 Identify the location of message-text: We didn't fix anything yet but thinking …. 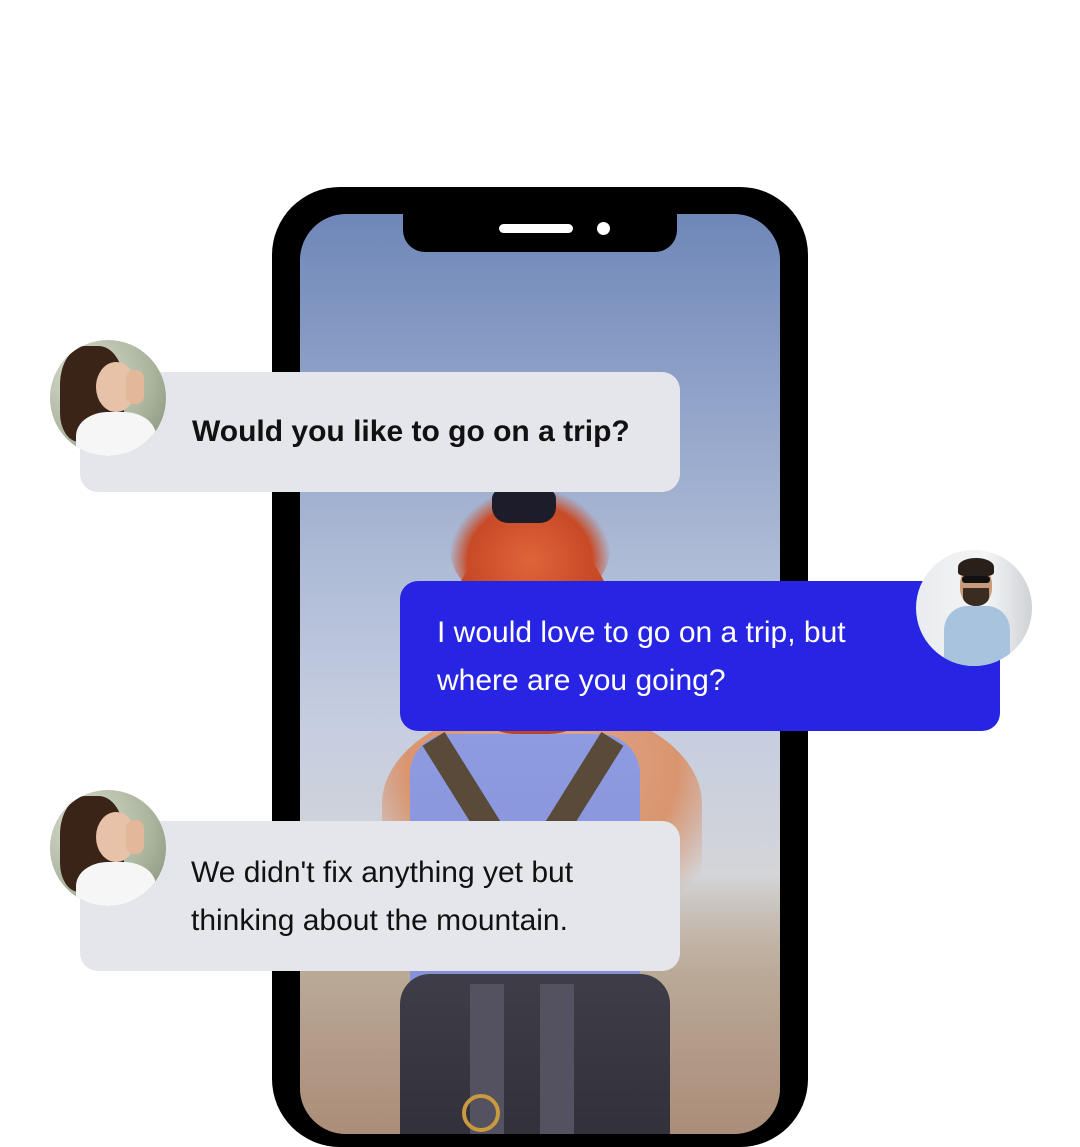
(382, 896).